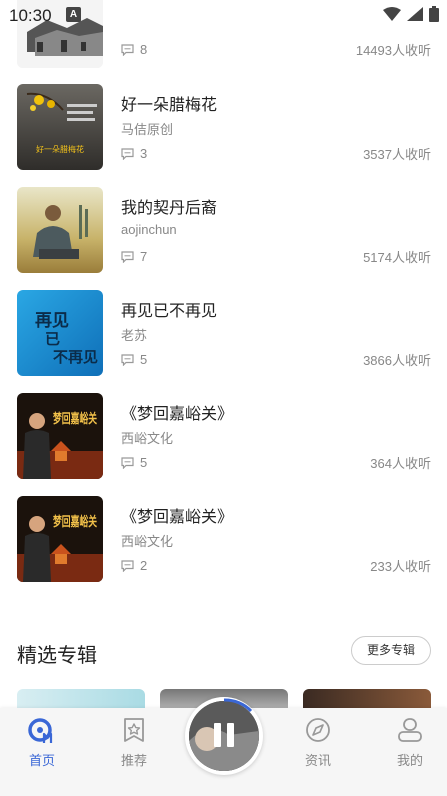 The height and width of the screenshot is (796, 447). I want to click on cover-text-line: 已, so click(52, 339).